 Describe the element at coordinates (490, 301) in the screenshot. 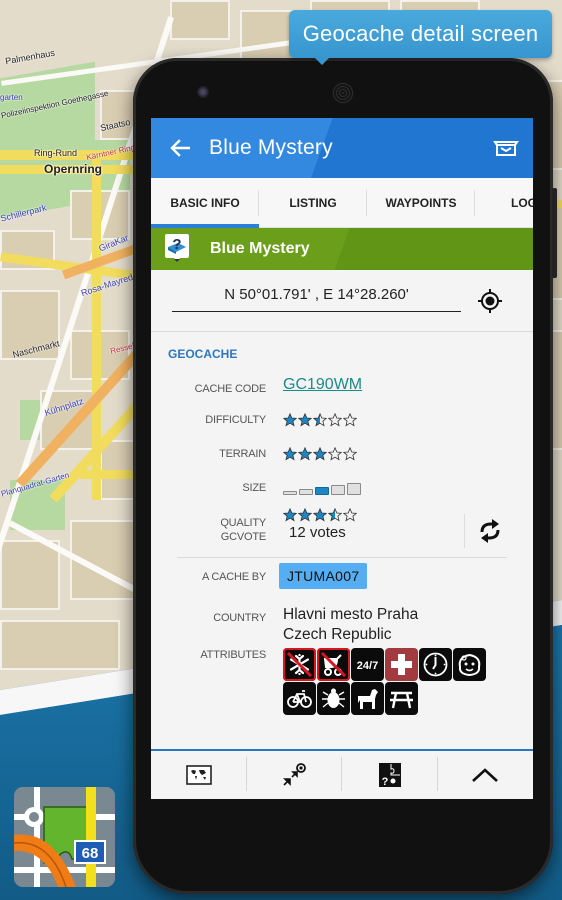

I see `crosshair-icon` at that location.